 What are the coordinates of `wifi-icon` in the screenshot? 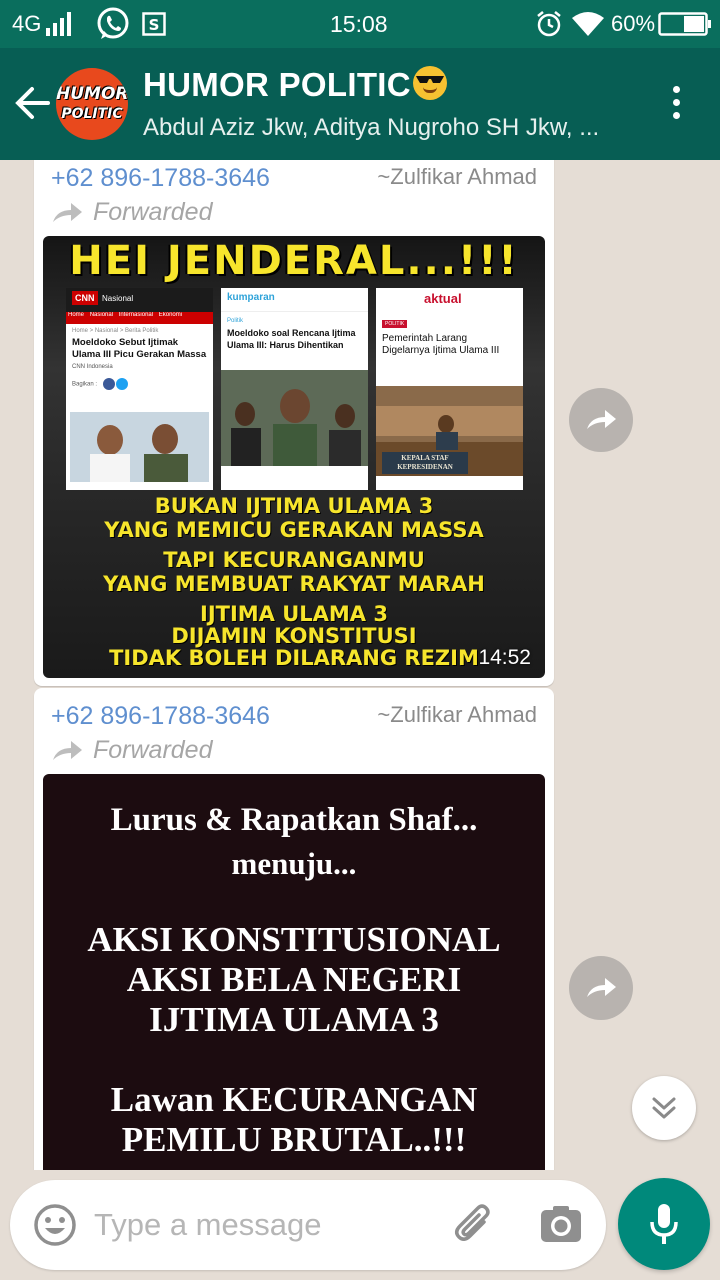 It's located at (588, 24).